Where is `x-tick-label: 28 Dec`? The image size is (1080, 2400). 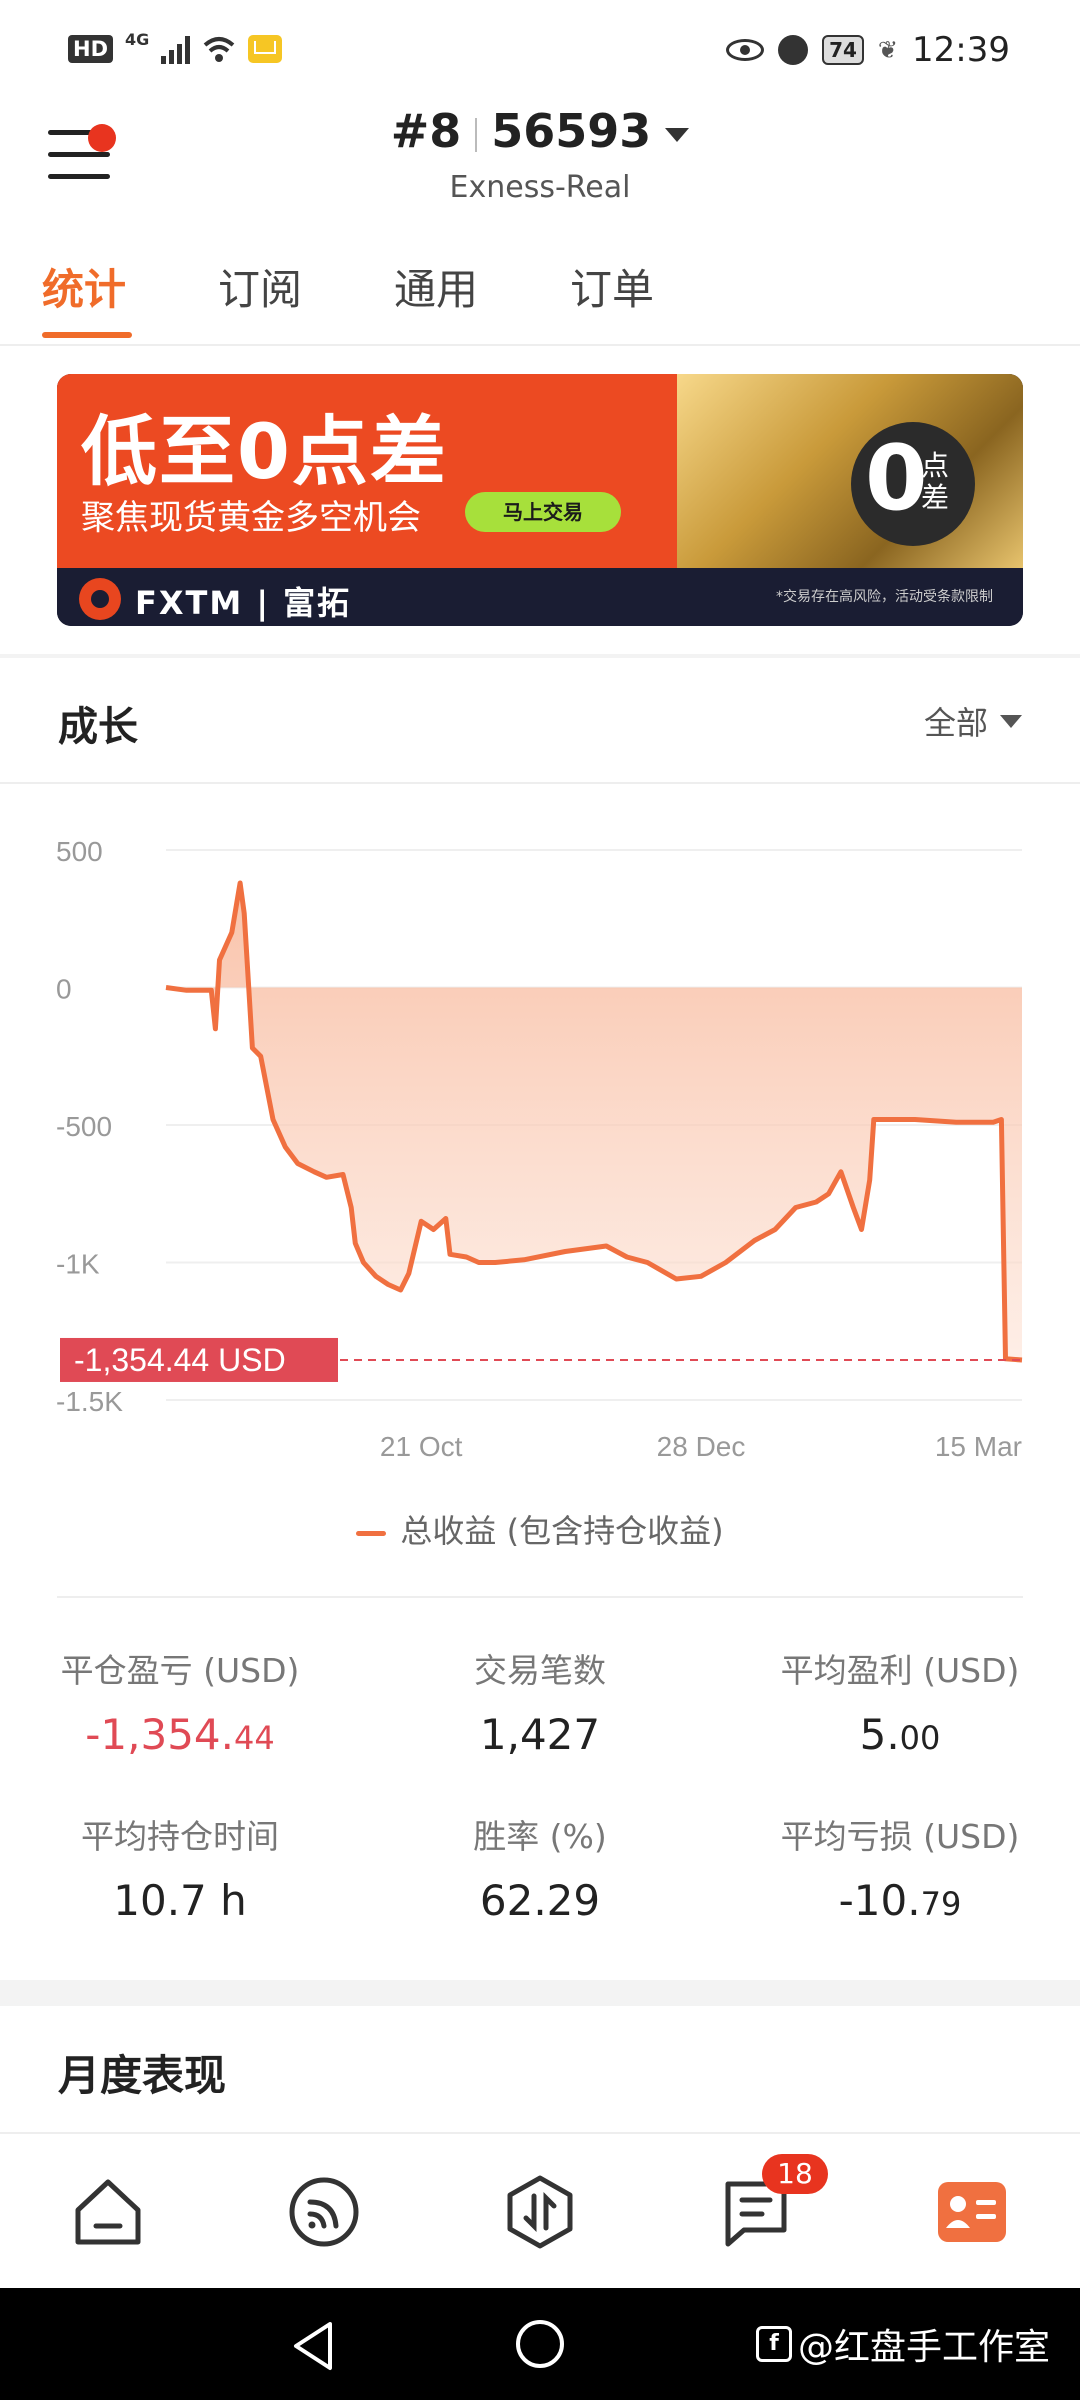
x-tick-label: 28 Dec is located at coordinates (701, 1446).